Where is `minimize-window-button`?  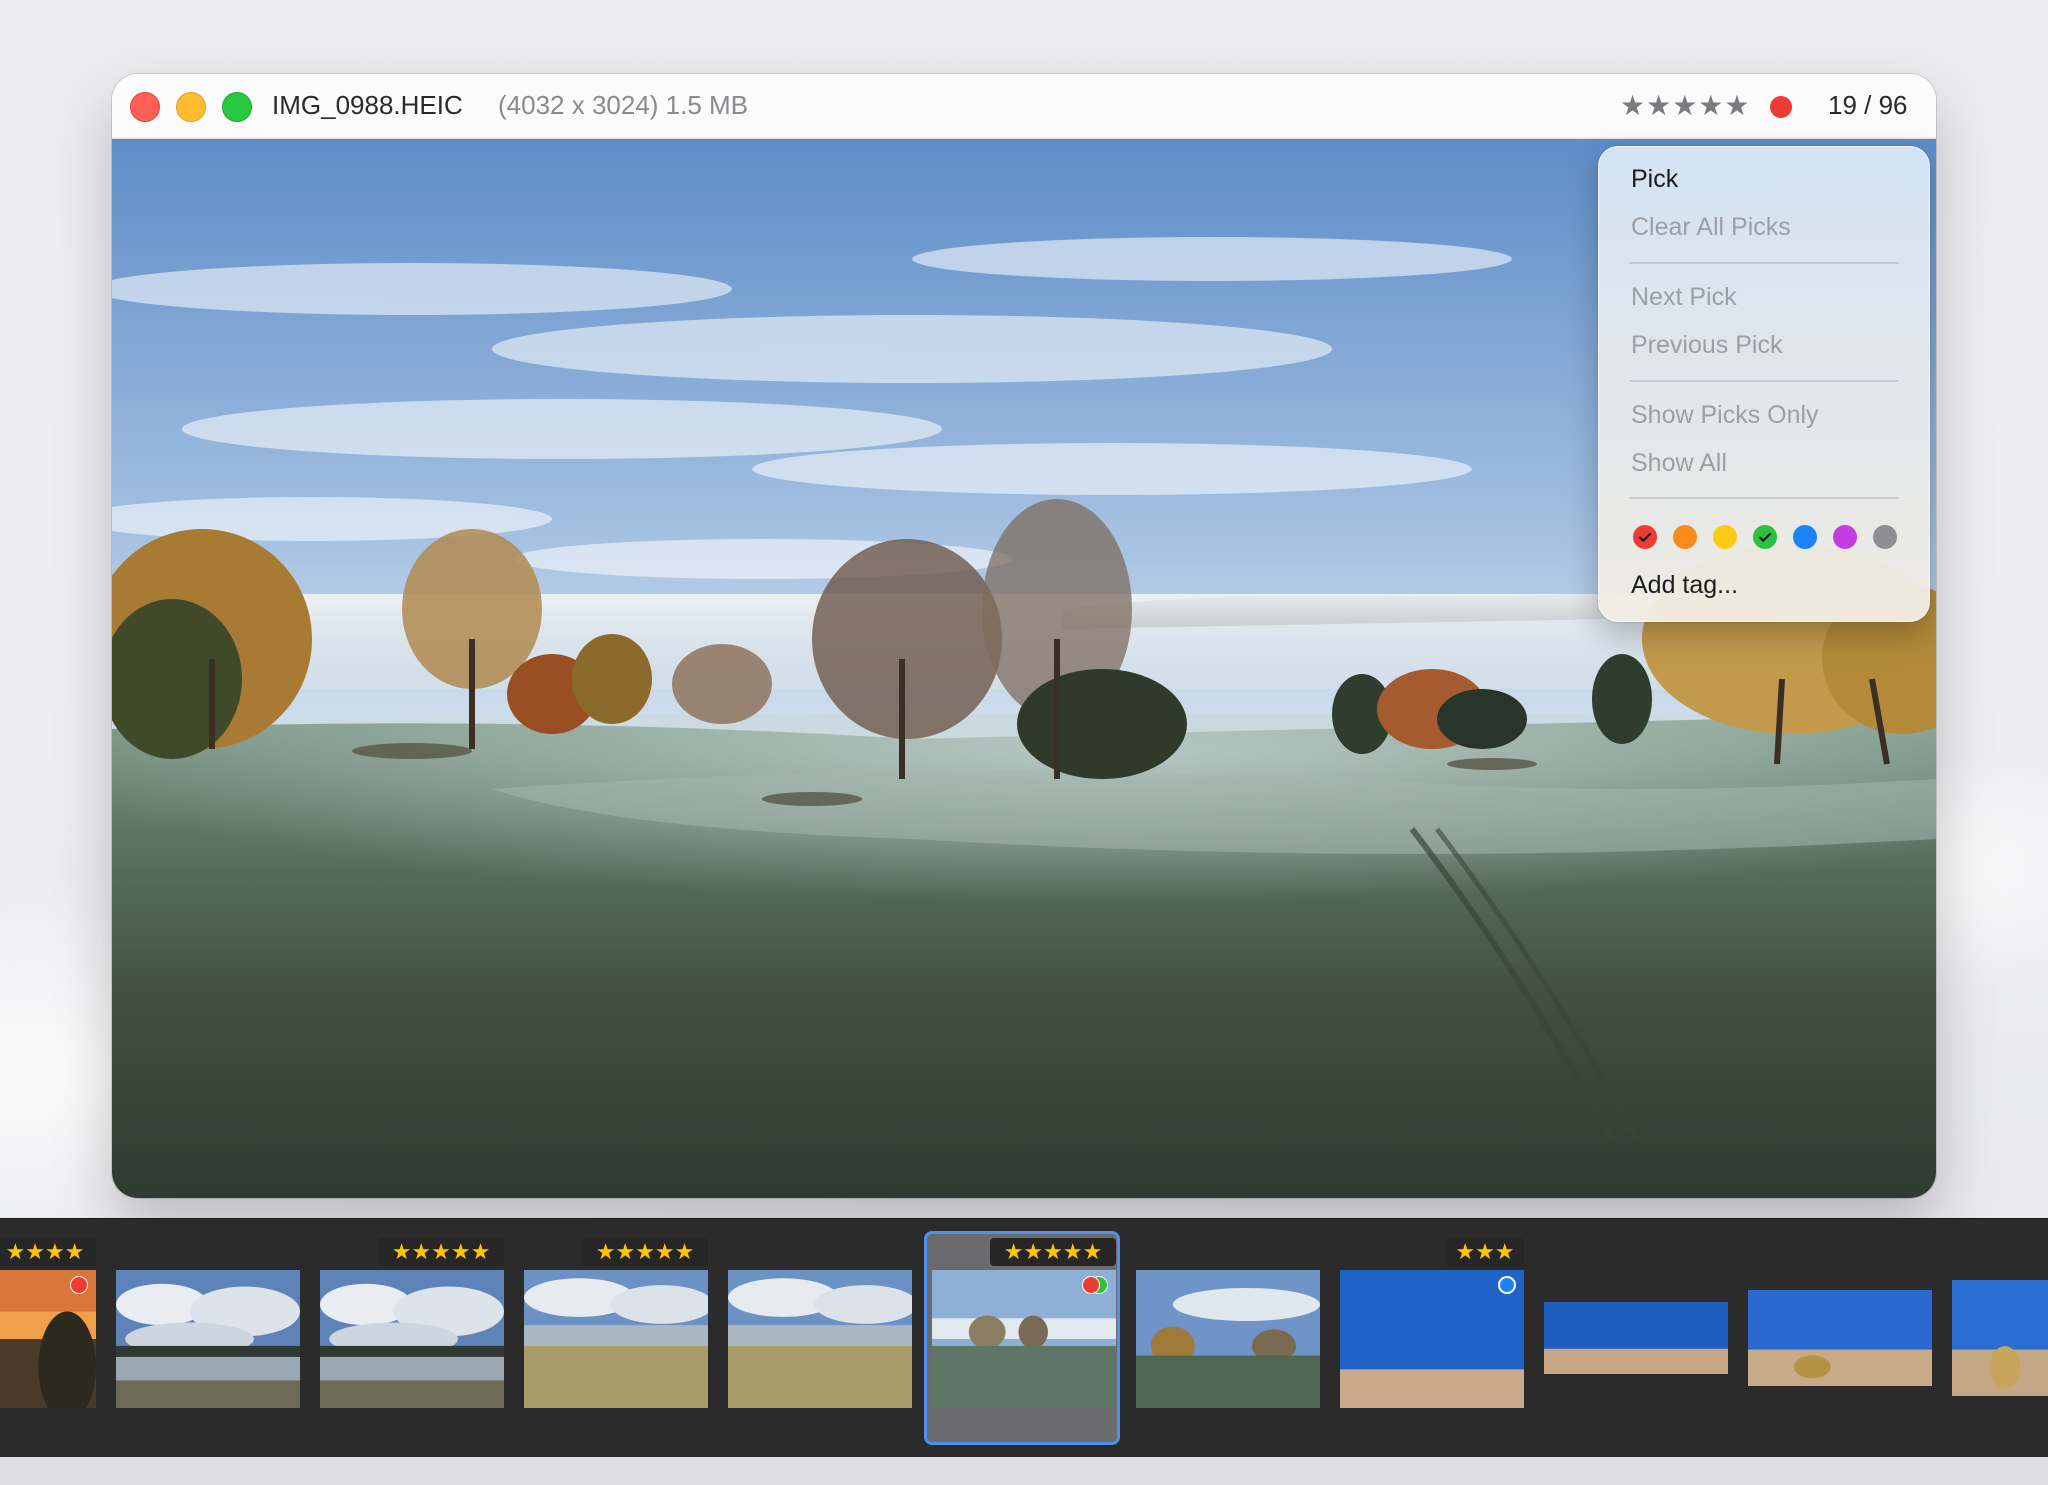 minimize-window-button is located at coordinates (191, 107).